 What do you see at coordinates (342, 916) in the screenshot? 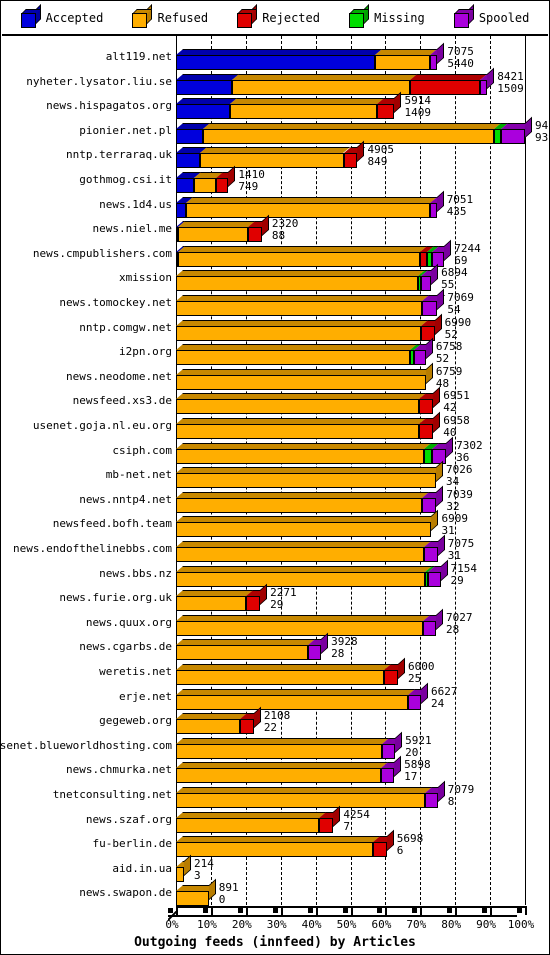
I see `axis-baseline-bottom` at bounding box center [342, 916].